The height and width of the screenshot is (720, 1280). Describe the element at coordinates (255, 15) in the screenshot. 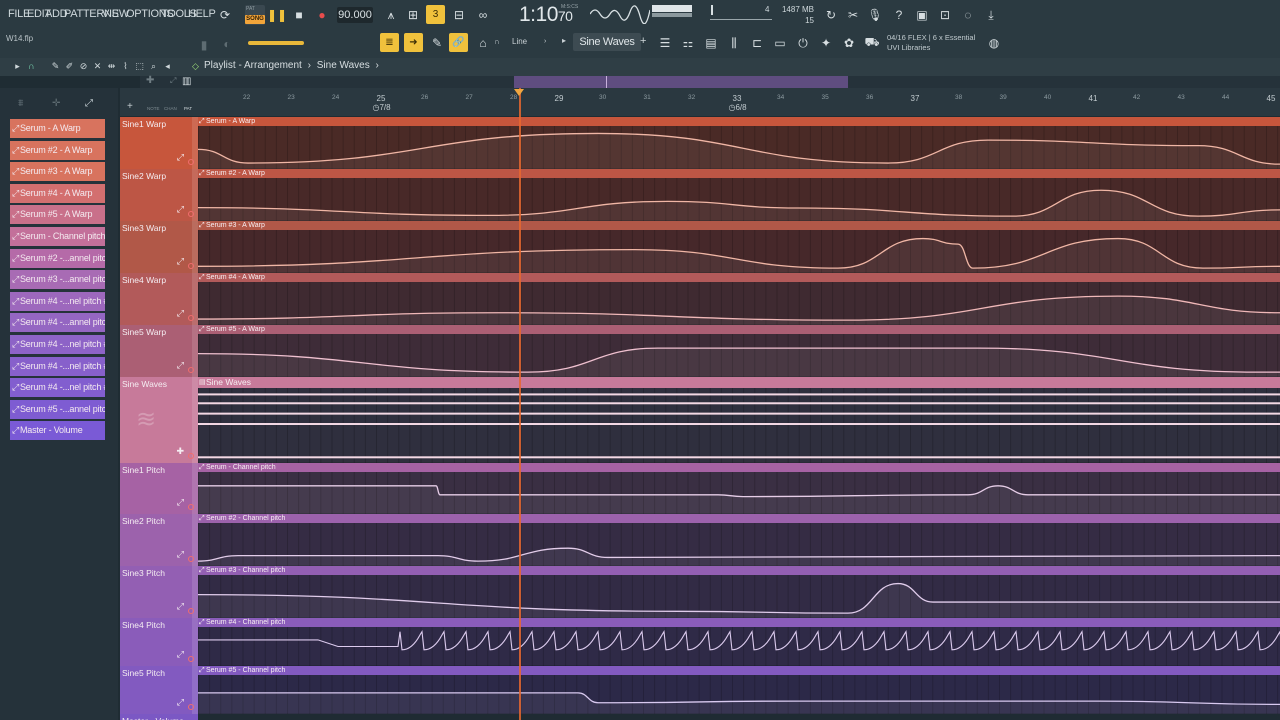

I see `pattern-song-toggle: PAT SONG` at that location.